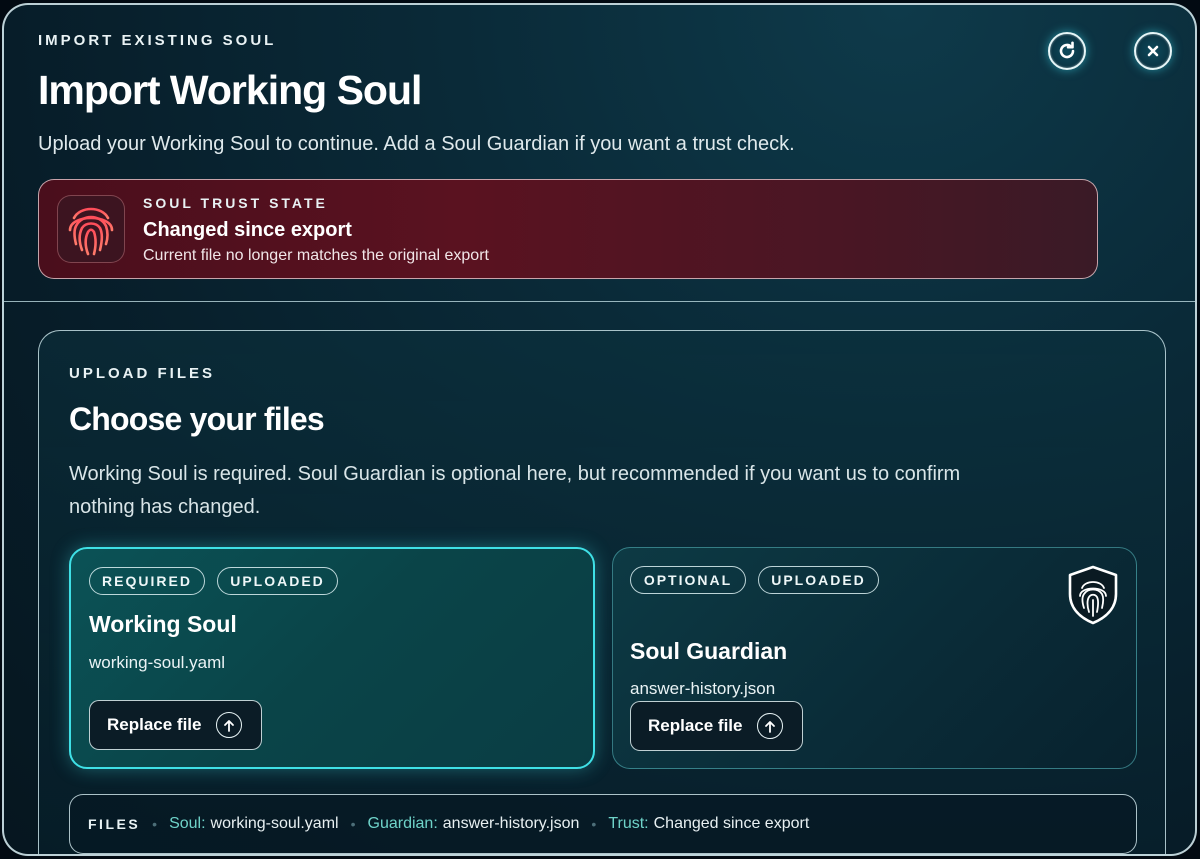 The width and height of the screenshot is (1200, 859). Describe the element at coordinates (731, 823) in the screenshot. I see `trust-value: Changed since export` at that location.